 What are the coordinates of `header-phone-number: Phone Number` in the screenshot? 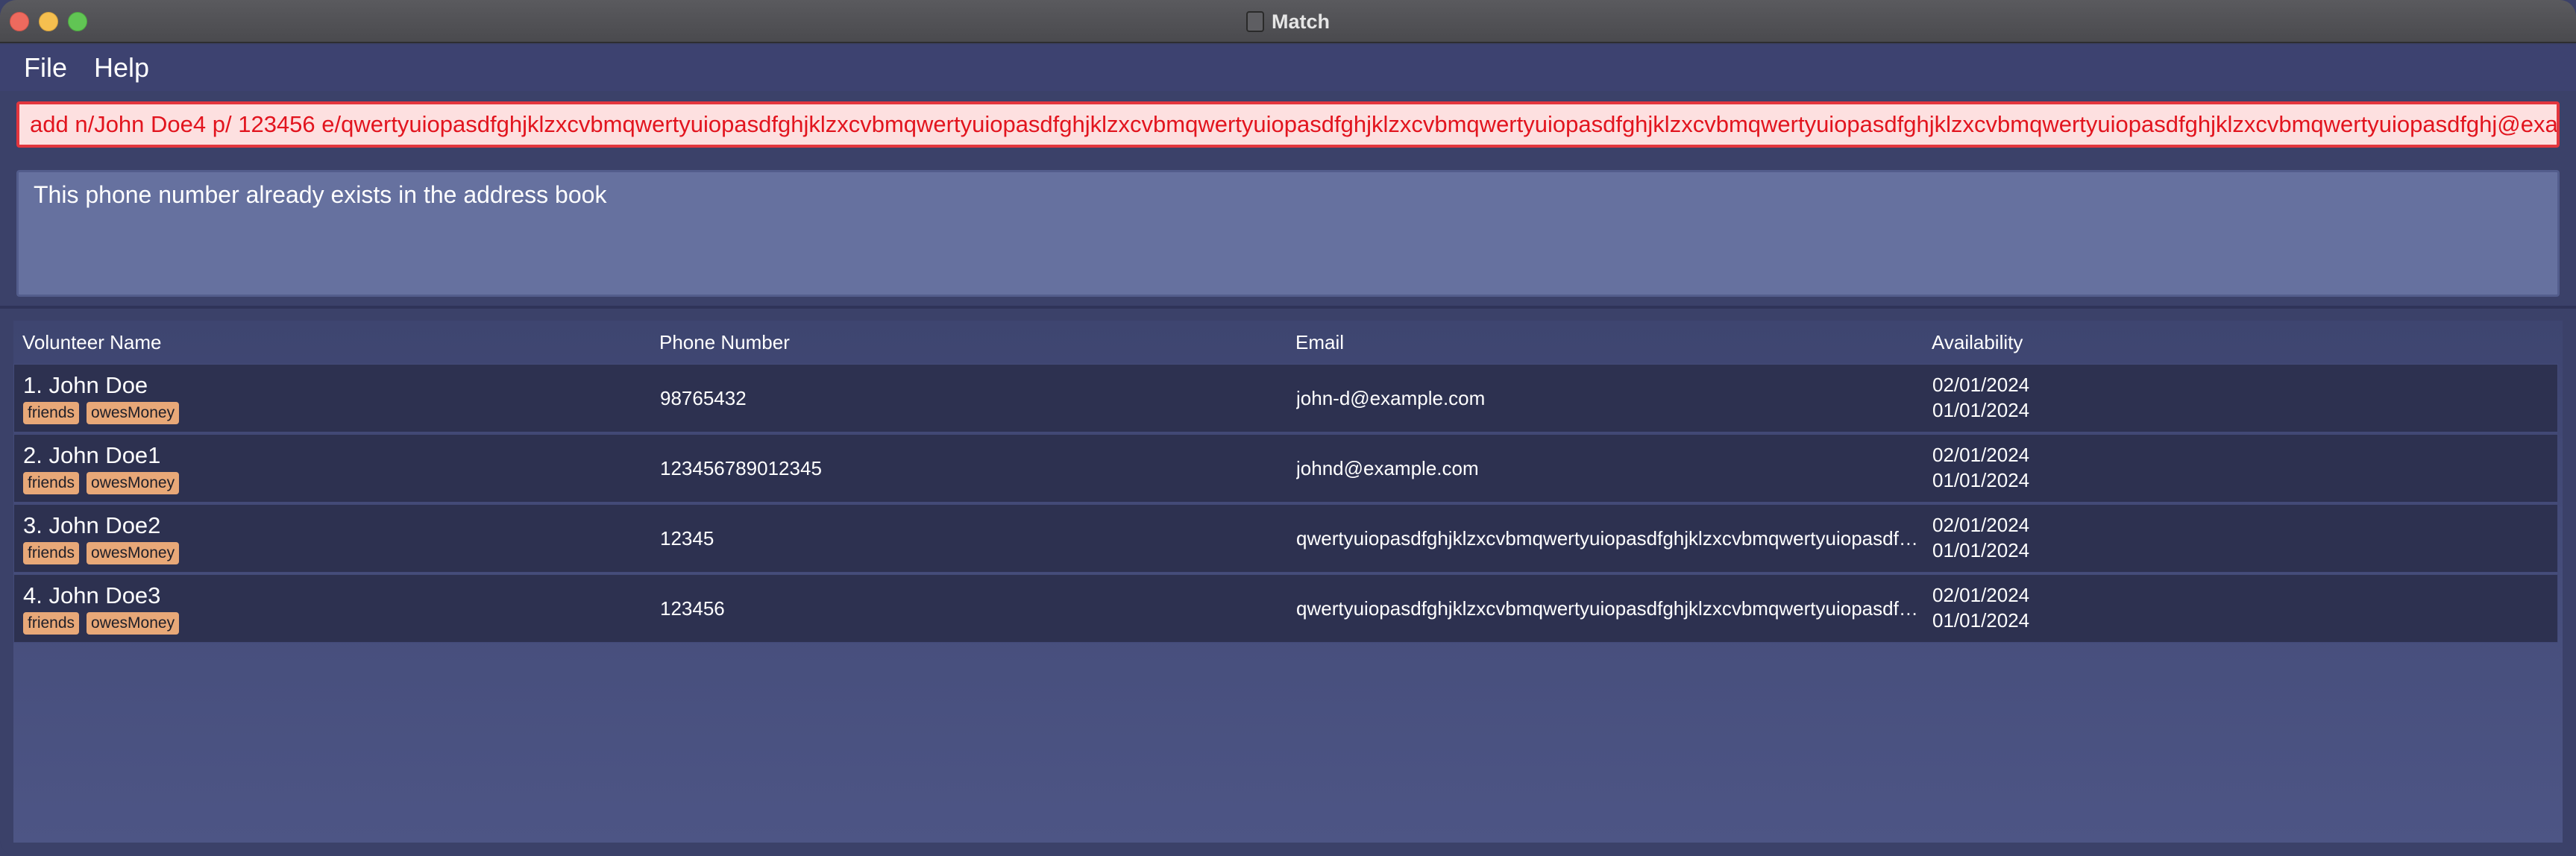 It's located at (725, 342).